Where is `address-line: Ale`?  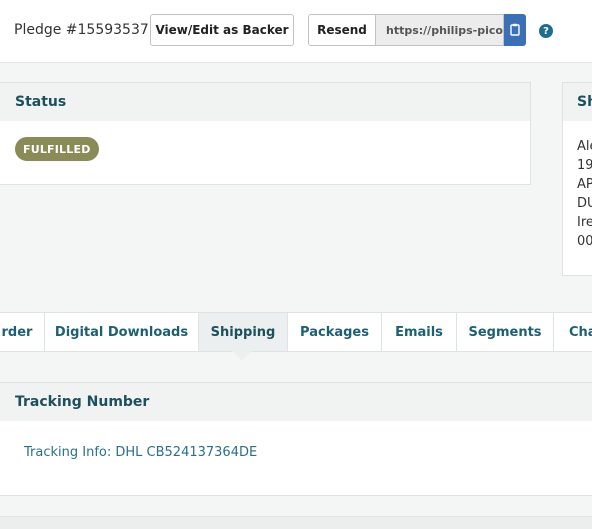 address-line: Ale is located at coordinates (584, 146).